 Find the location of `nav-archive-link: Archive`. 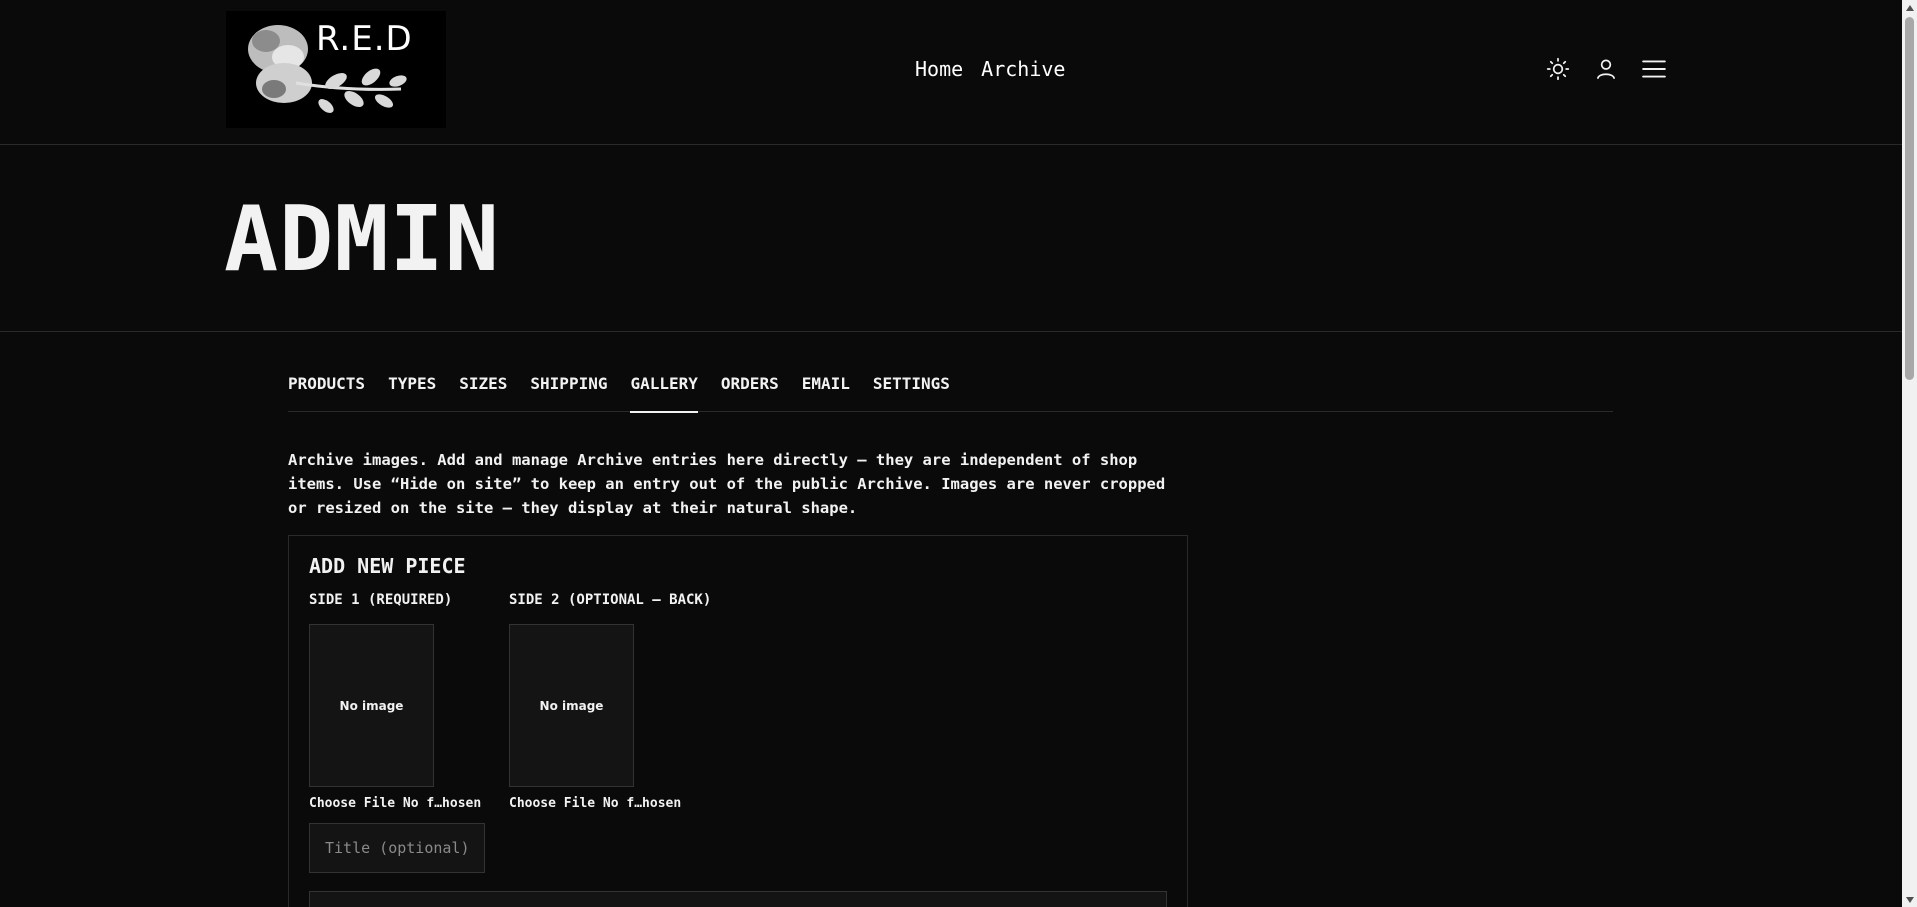

nav-archive-link: Archive is located at coordinates (1023, 69).